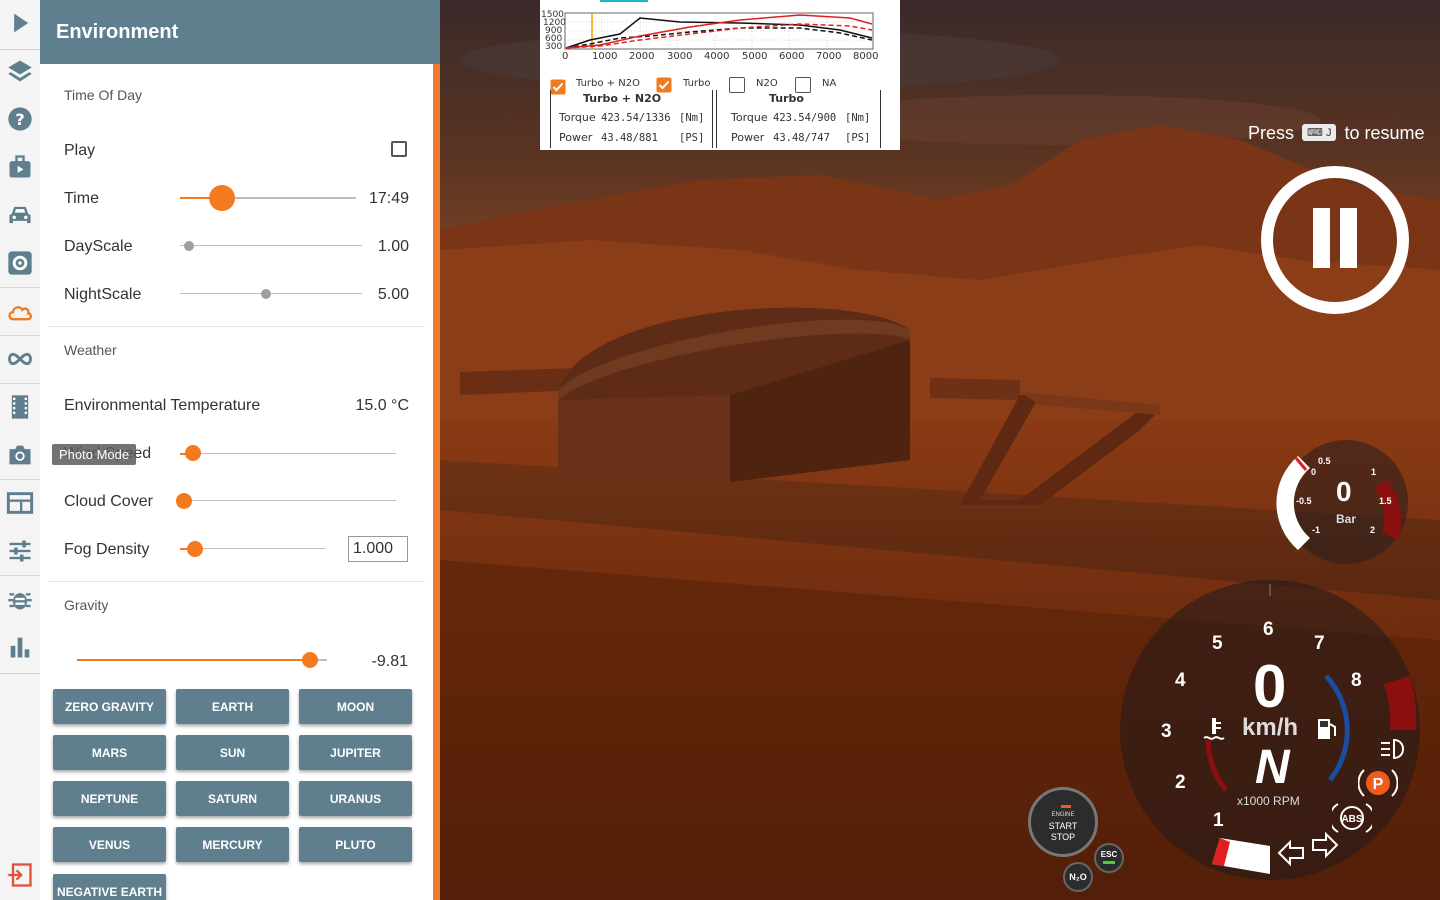  Describe the element at coordinates (20, 215) in the screenshot. I see `vehicle-icon` at that location.